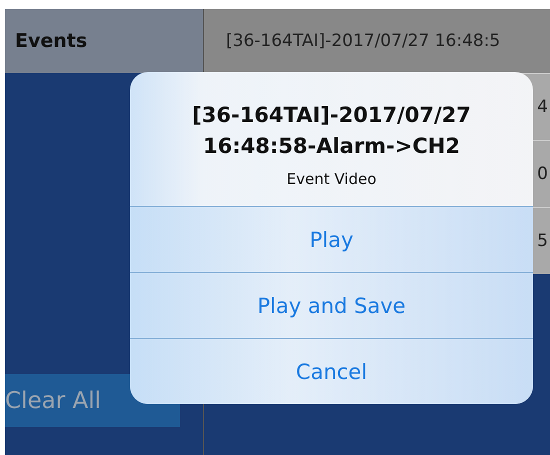 This screenshot has height=455, width=550. I want to click on list-header: [36-164TAI]-2017/07/27 16:48:5, so click(377, 41).